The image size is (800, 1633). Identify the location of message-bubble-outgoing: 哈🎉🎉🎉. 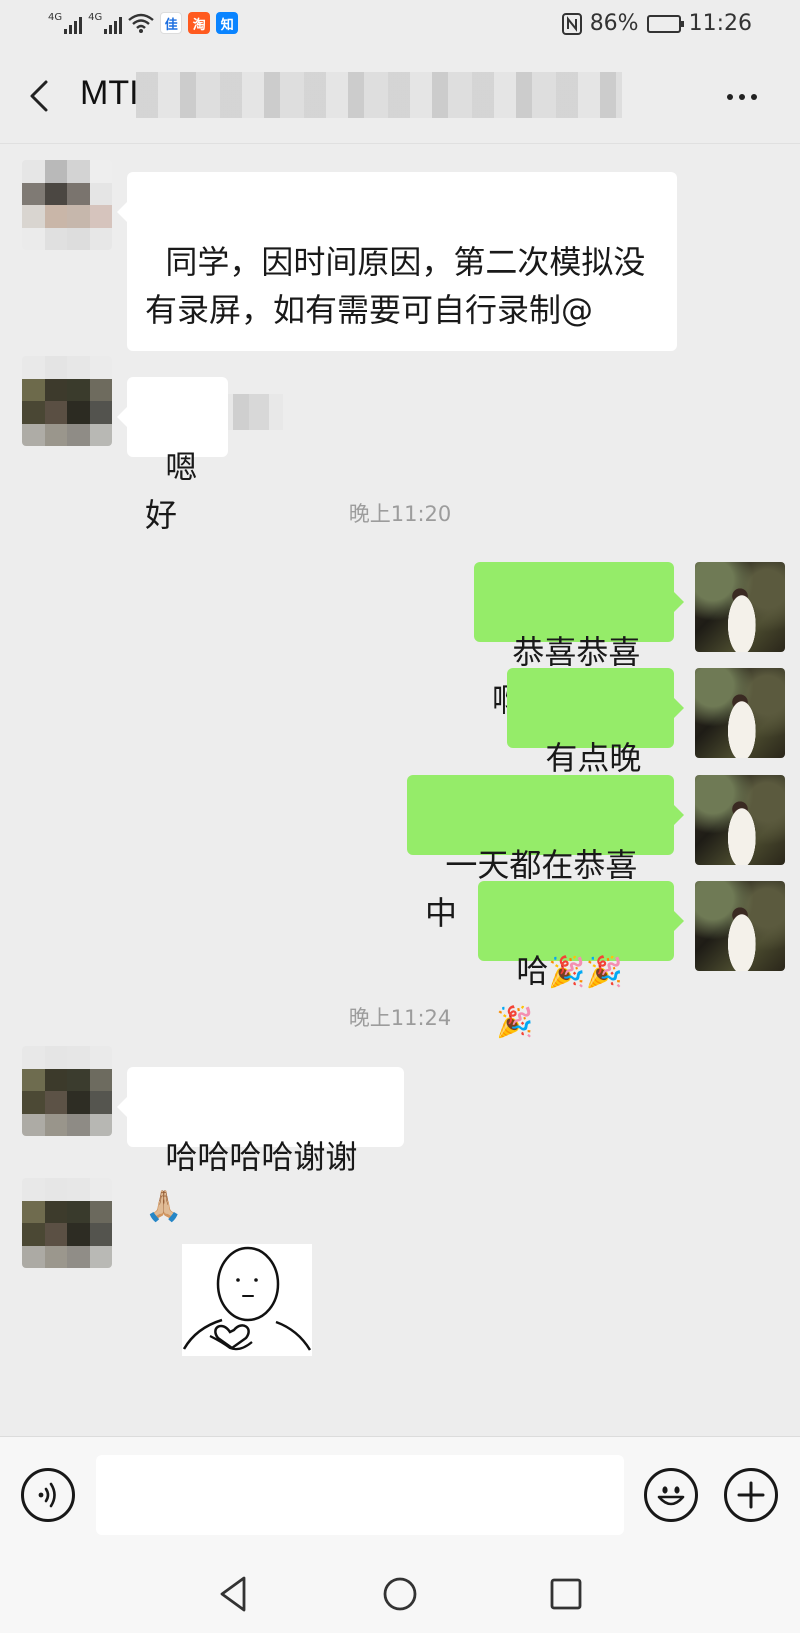
(581, 960).